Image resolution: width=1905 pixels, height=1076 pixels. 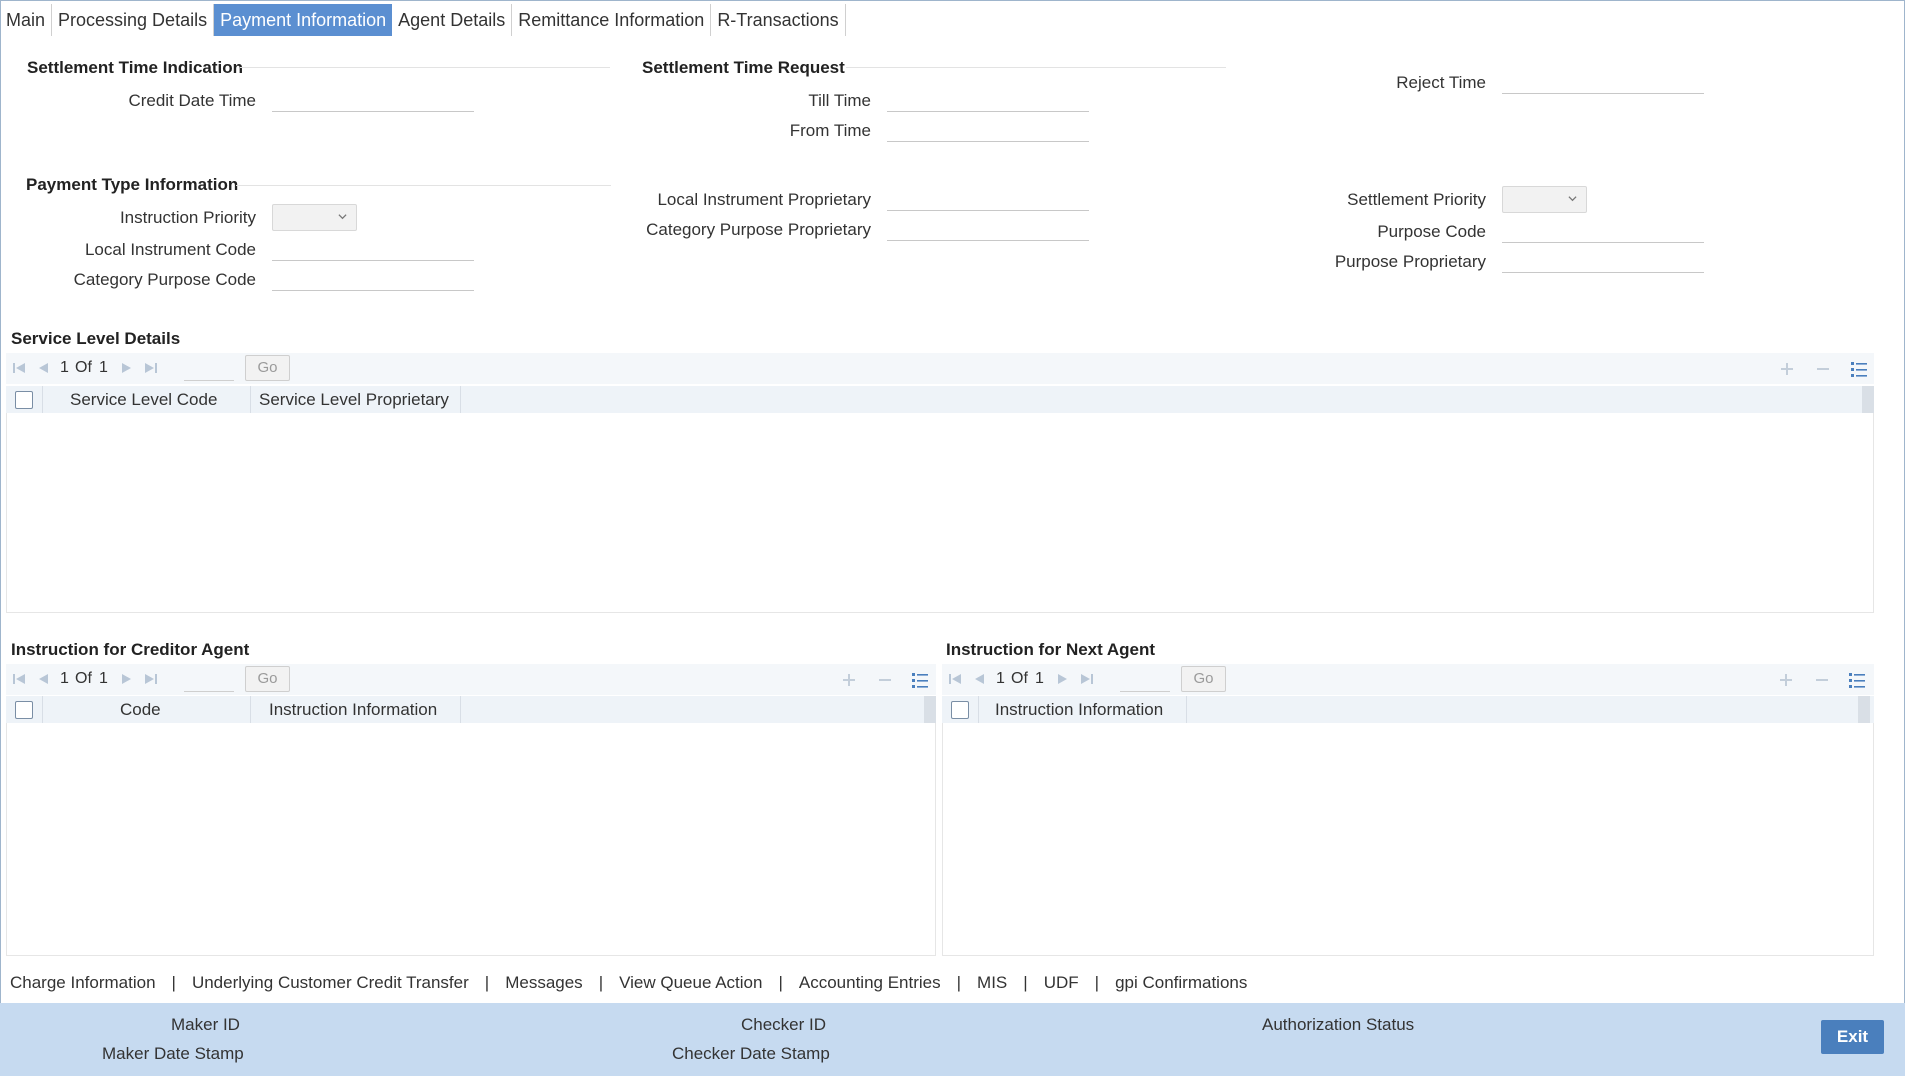 What do you see at coordinates (988, 229) in the screenshot?
I see `category-purpose-proprietary-field` at bounding box center [988, 229].